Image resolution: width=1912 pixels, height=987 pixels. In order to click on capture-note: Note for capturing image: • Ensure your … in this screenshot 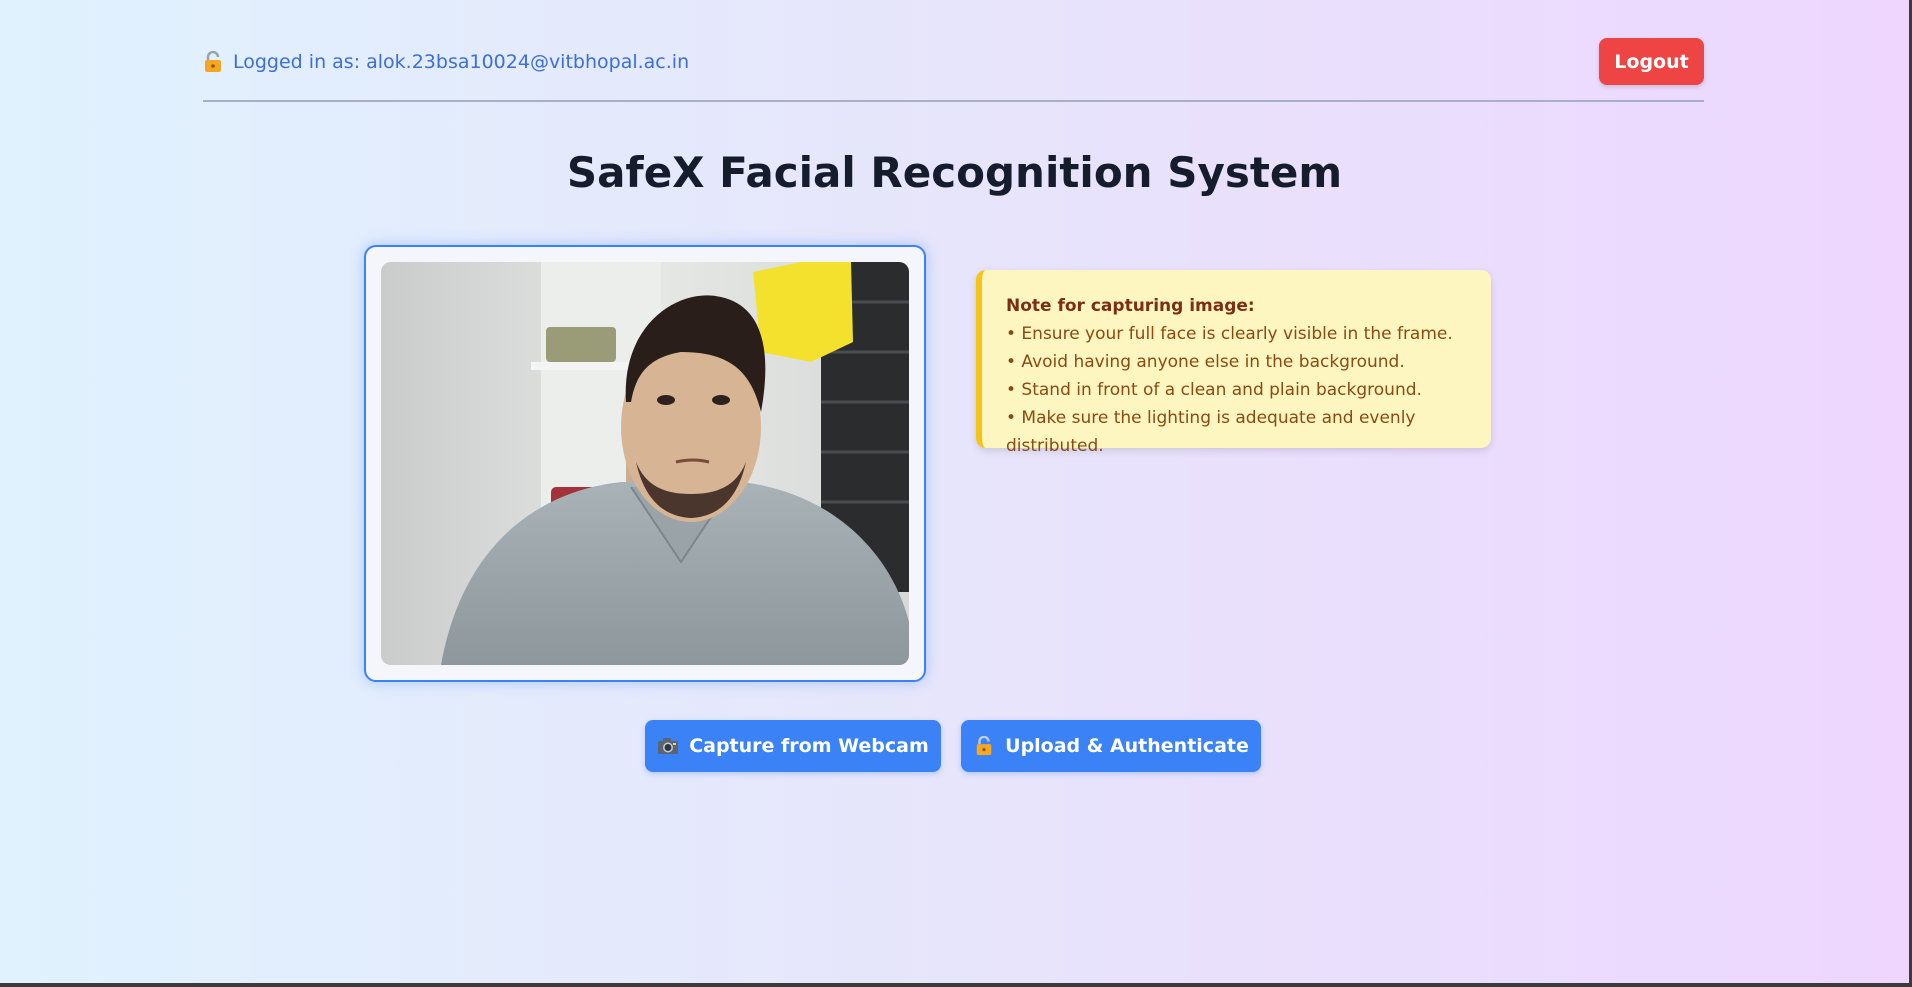, I will do `click(1233, 363)`.